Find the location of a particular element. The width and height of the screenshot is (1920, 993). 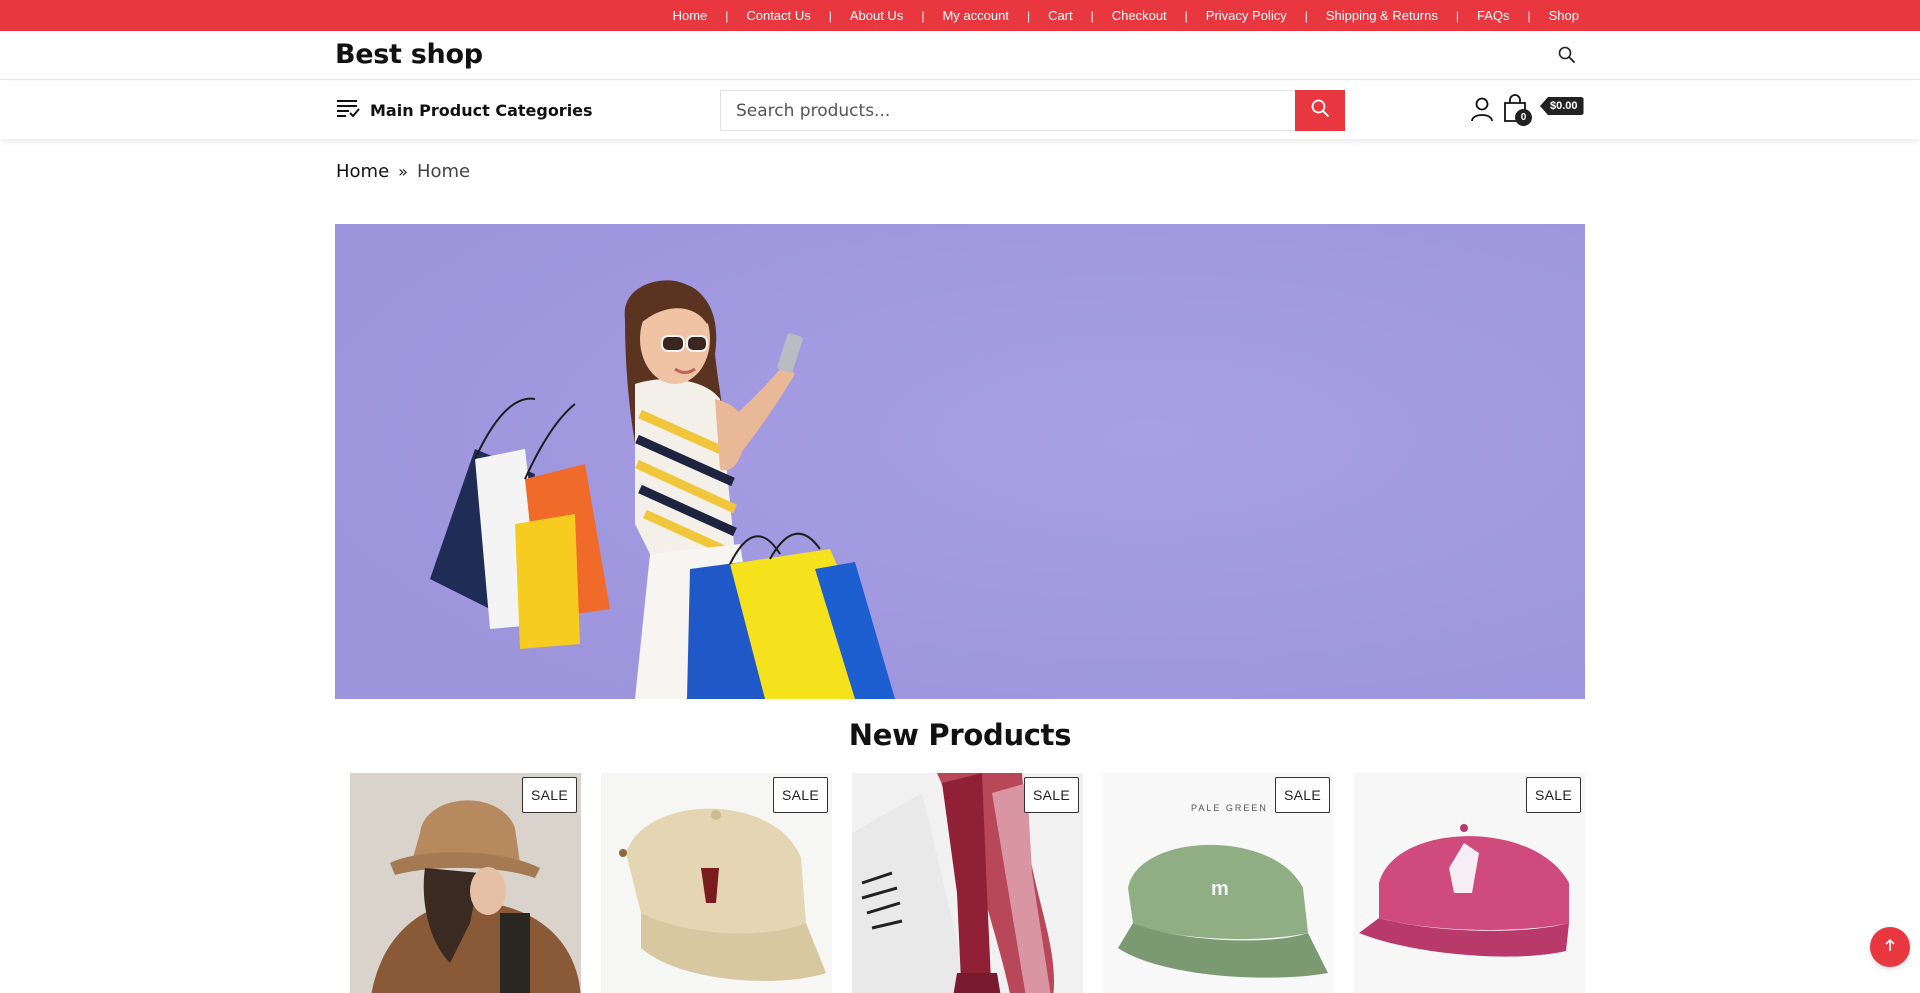

scroll-to-top-button is located at coordinates (1890, 947).